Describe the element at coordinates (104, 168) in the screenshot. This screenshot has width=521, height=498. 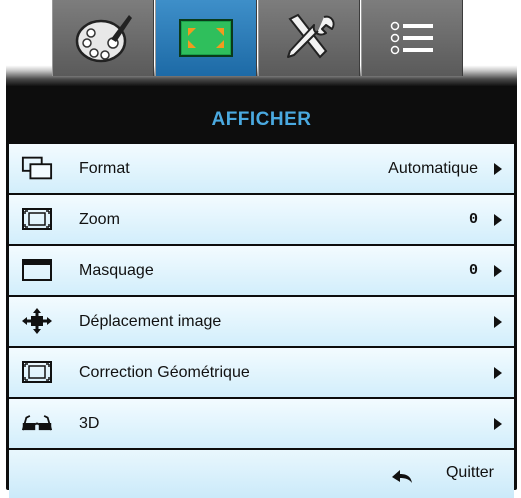
I see `menu-item-label: Format` at that location.